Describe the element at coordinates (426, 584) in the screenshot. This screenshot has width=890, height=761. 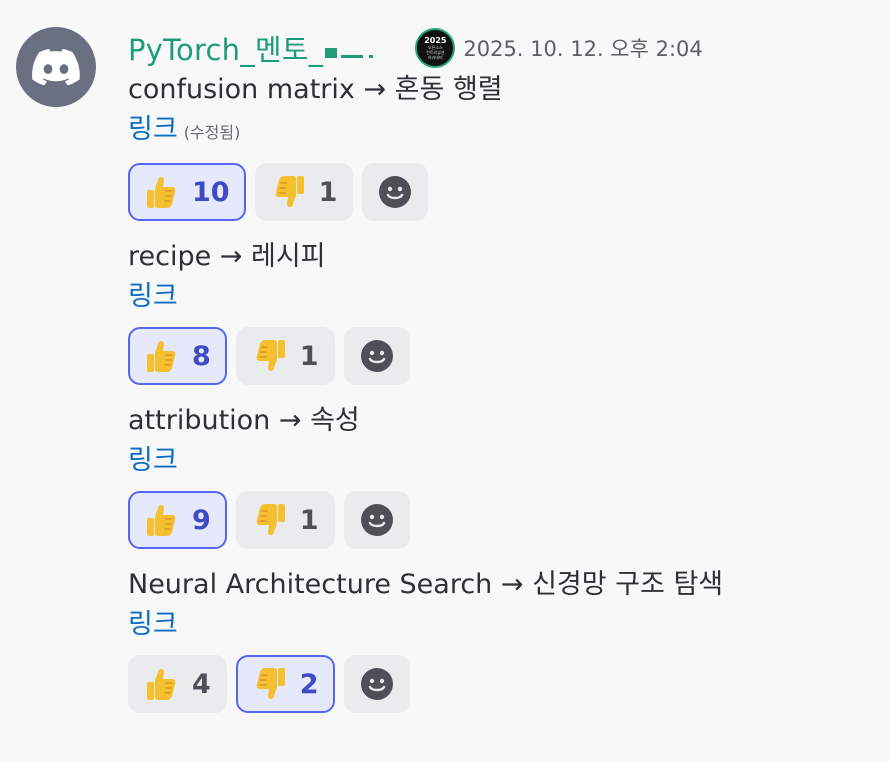
I see `term-text: Neural Architecture Search → 신경망 구조 탐색` at that location.